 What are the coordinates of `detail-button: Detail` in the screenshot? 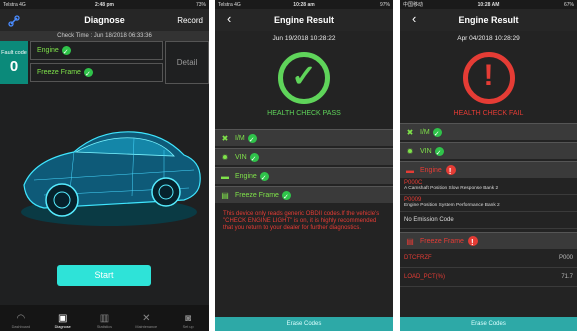 It's located at (187, 62).